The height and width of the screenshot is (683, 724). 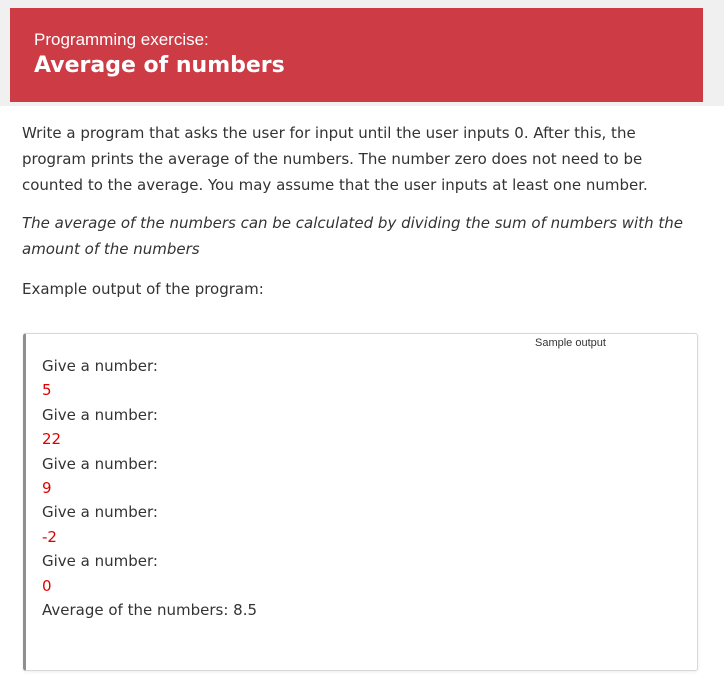 I want to click on exercise-header: Programming exercise: Average of numbers, so click(x=356, y=55).